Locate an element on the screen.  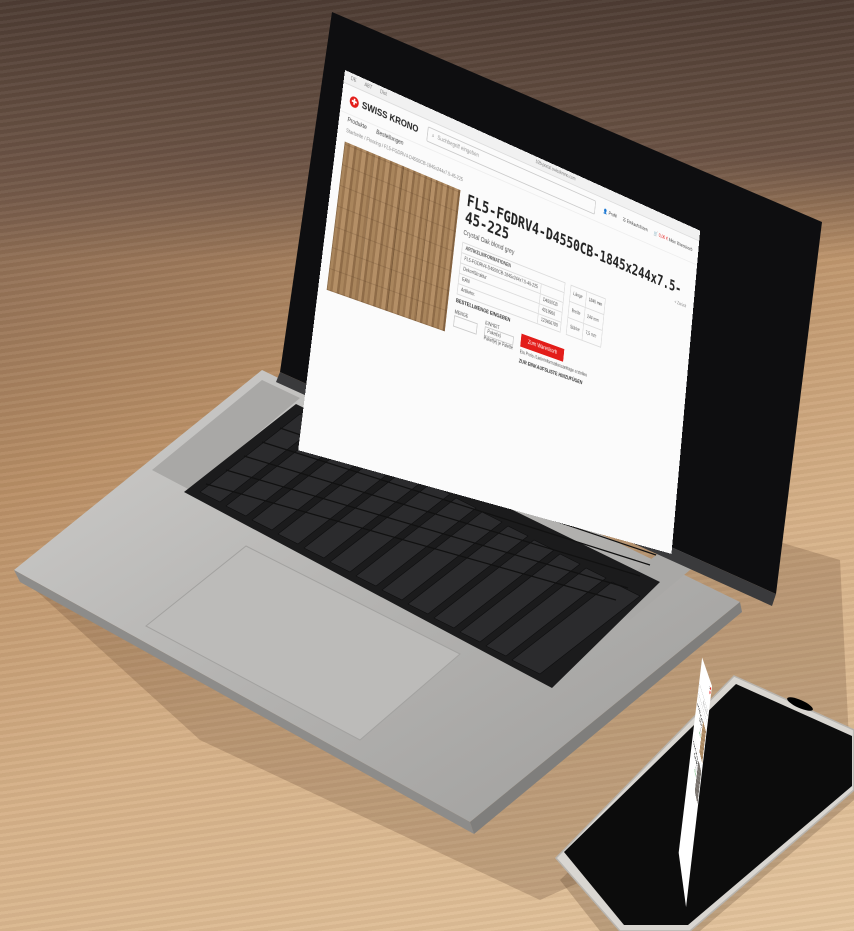
cart-count: 0,00 € is located at coordinates (663, 238).